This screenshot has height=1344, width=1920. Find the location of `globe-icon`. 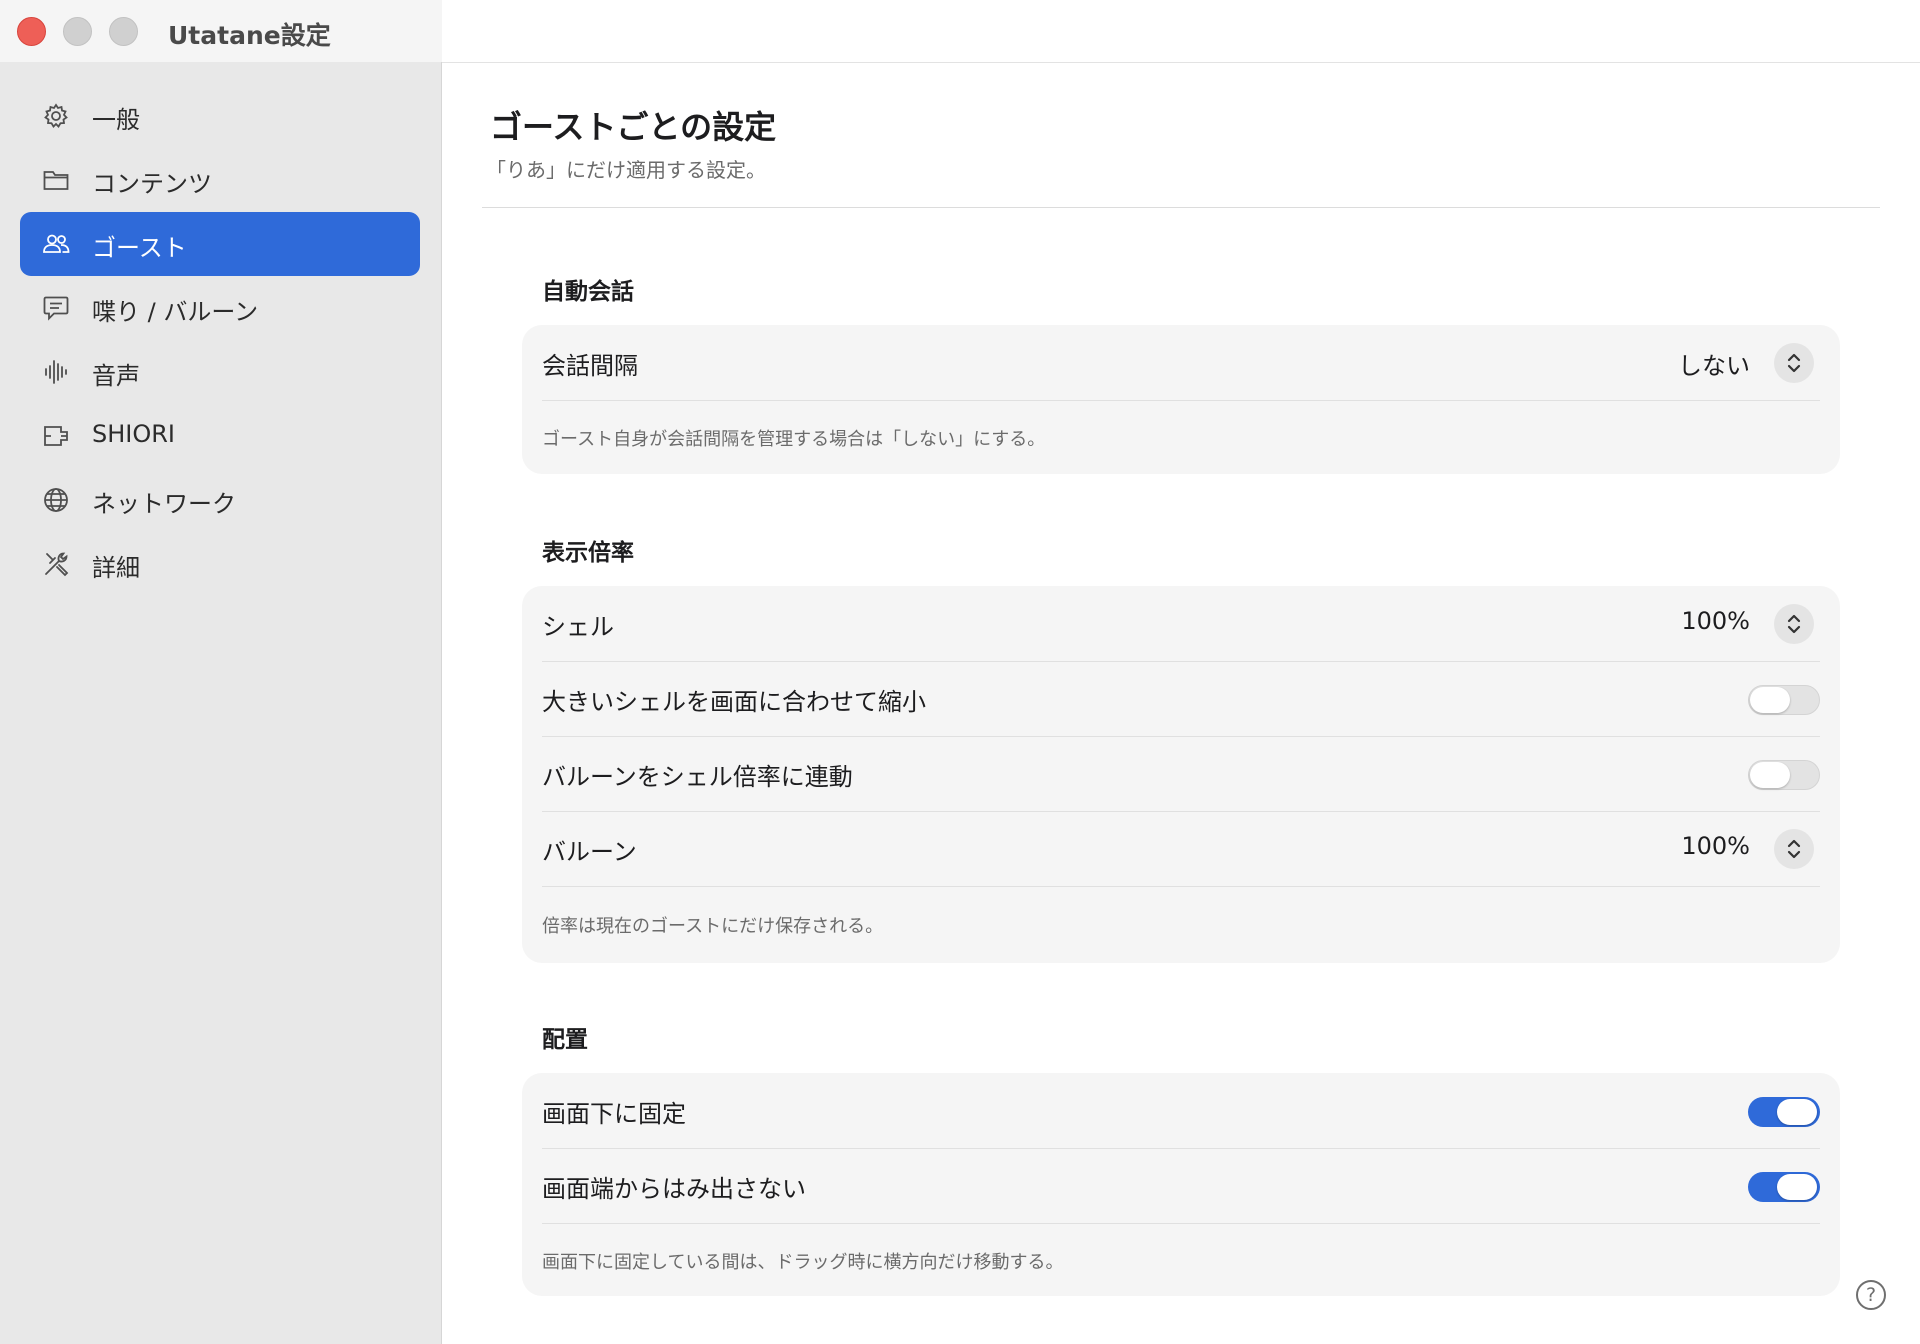

globe-icon is located at coordinates (56, 500).